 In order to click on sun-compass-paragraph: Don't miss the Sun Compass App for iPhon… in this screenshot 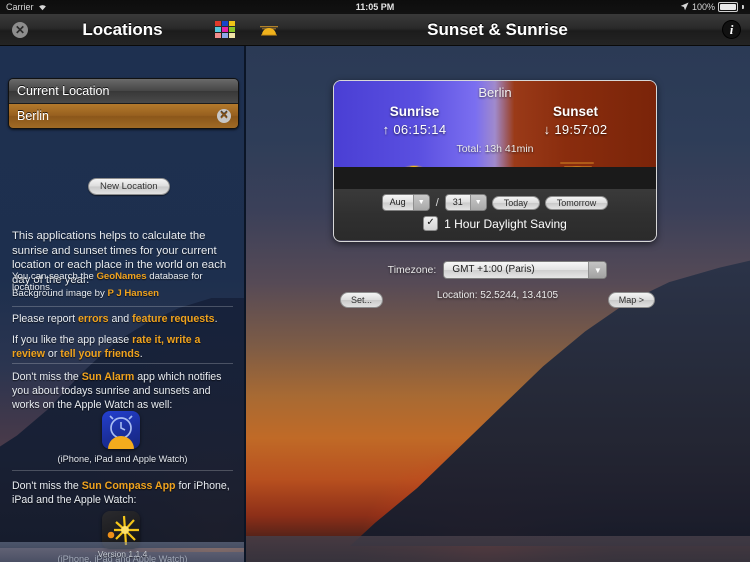, I will do `click(122, 493)`.